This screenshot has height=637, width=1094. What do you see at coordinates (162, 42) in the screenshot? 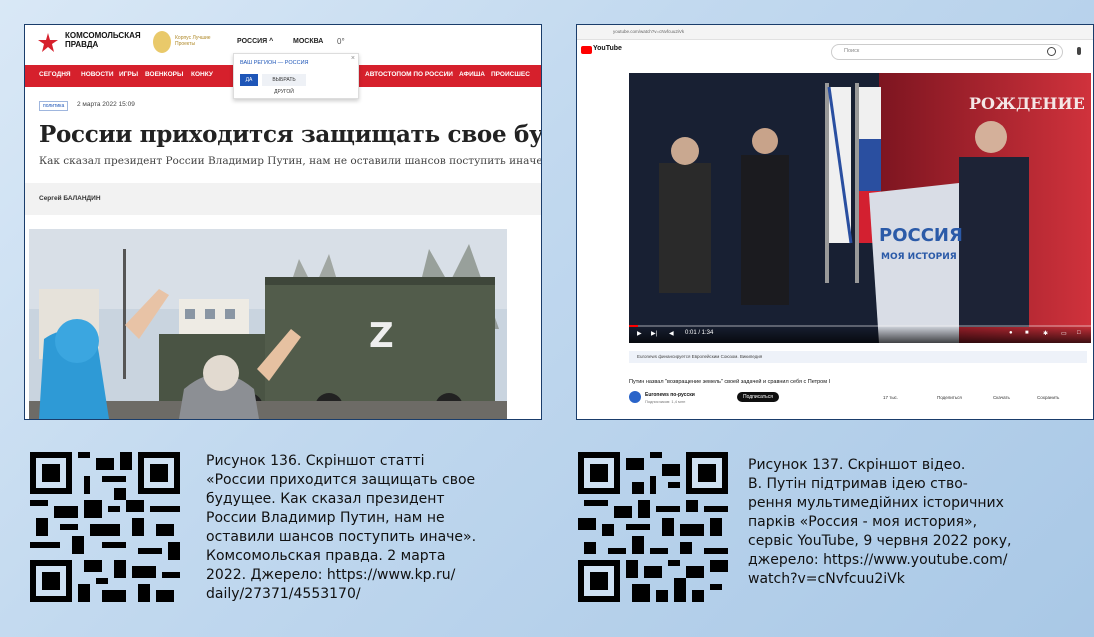
I see `award-icon` at bounding box center [162, 42].